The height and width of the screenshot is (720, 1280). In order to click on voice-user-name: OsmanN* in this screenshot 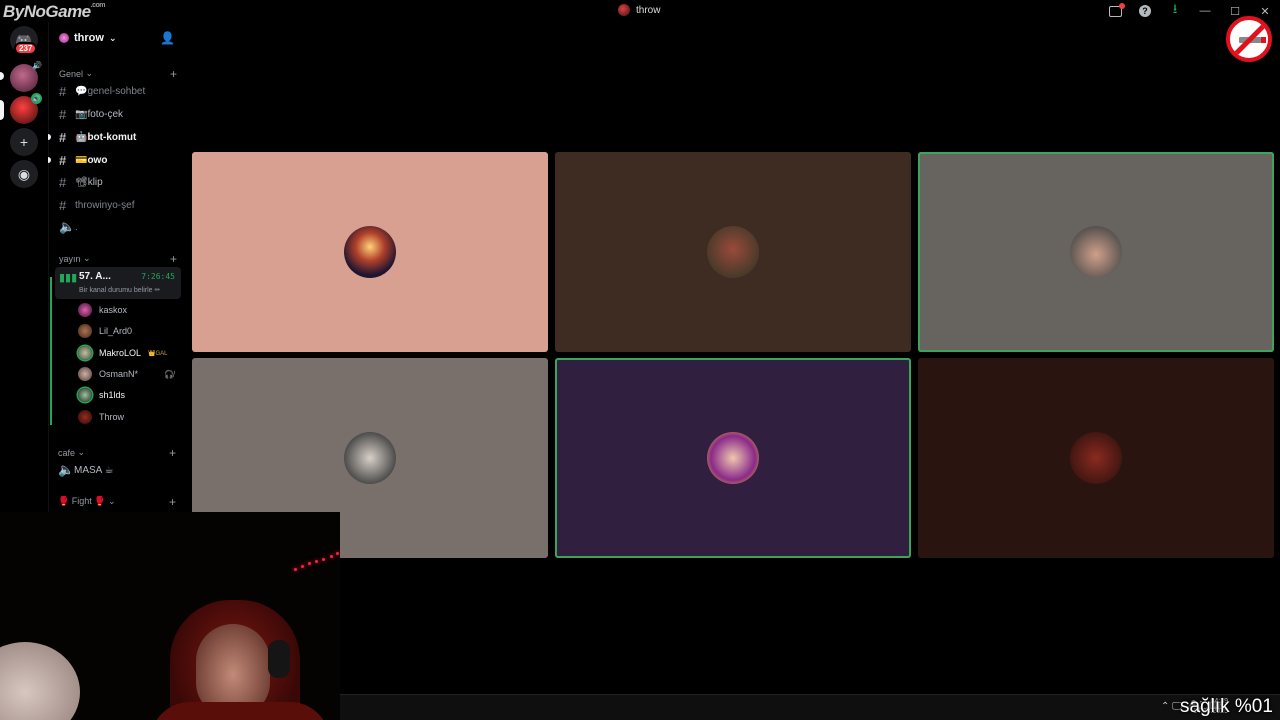, I will do `click(119, 374)`.